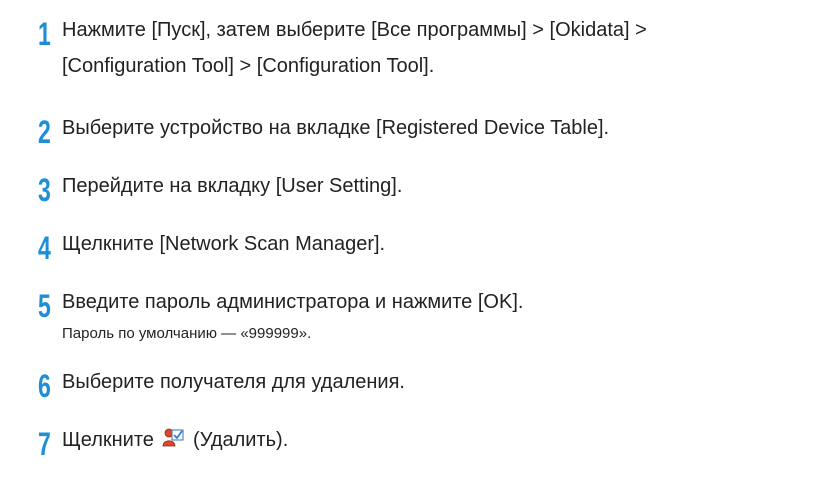 This screenshot has width=834, height=496. Describe the element at coordinates (224, 244) in the screenshot. I see `step-text: Щелкните [Network Scan Manager].` at that location.